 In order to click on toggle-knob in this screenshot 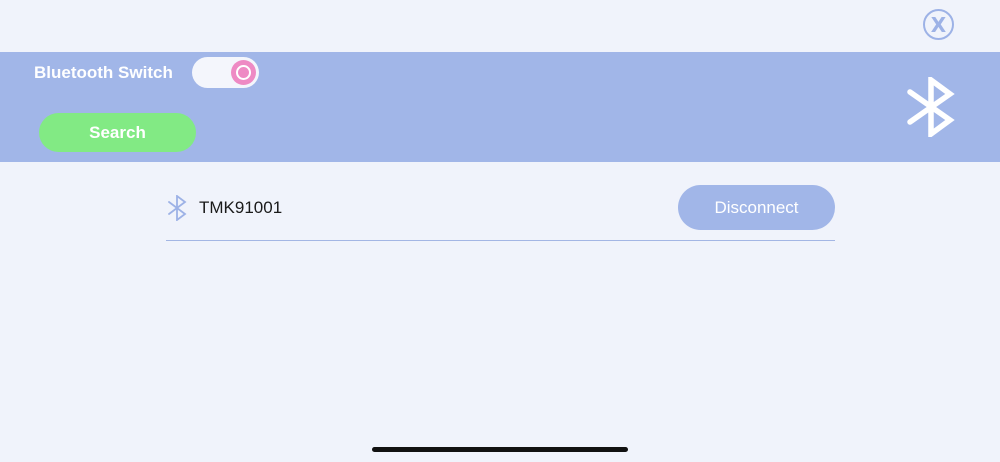, I will do `click(243, 72)`.